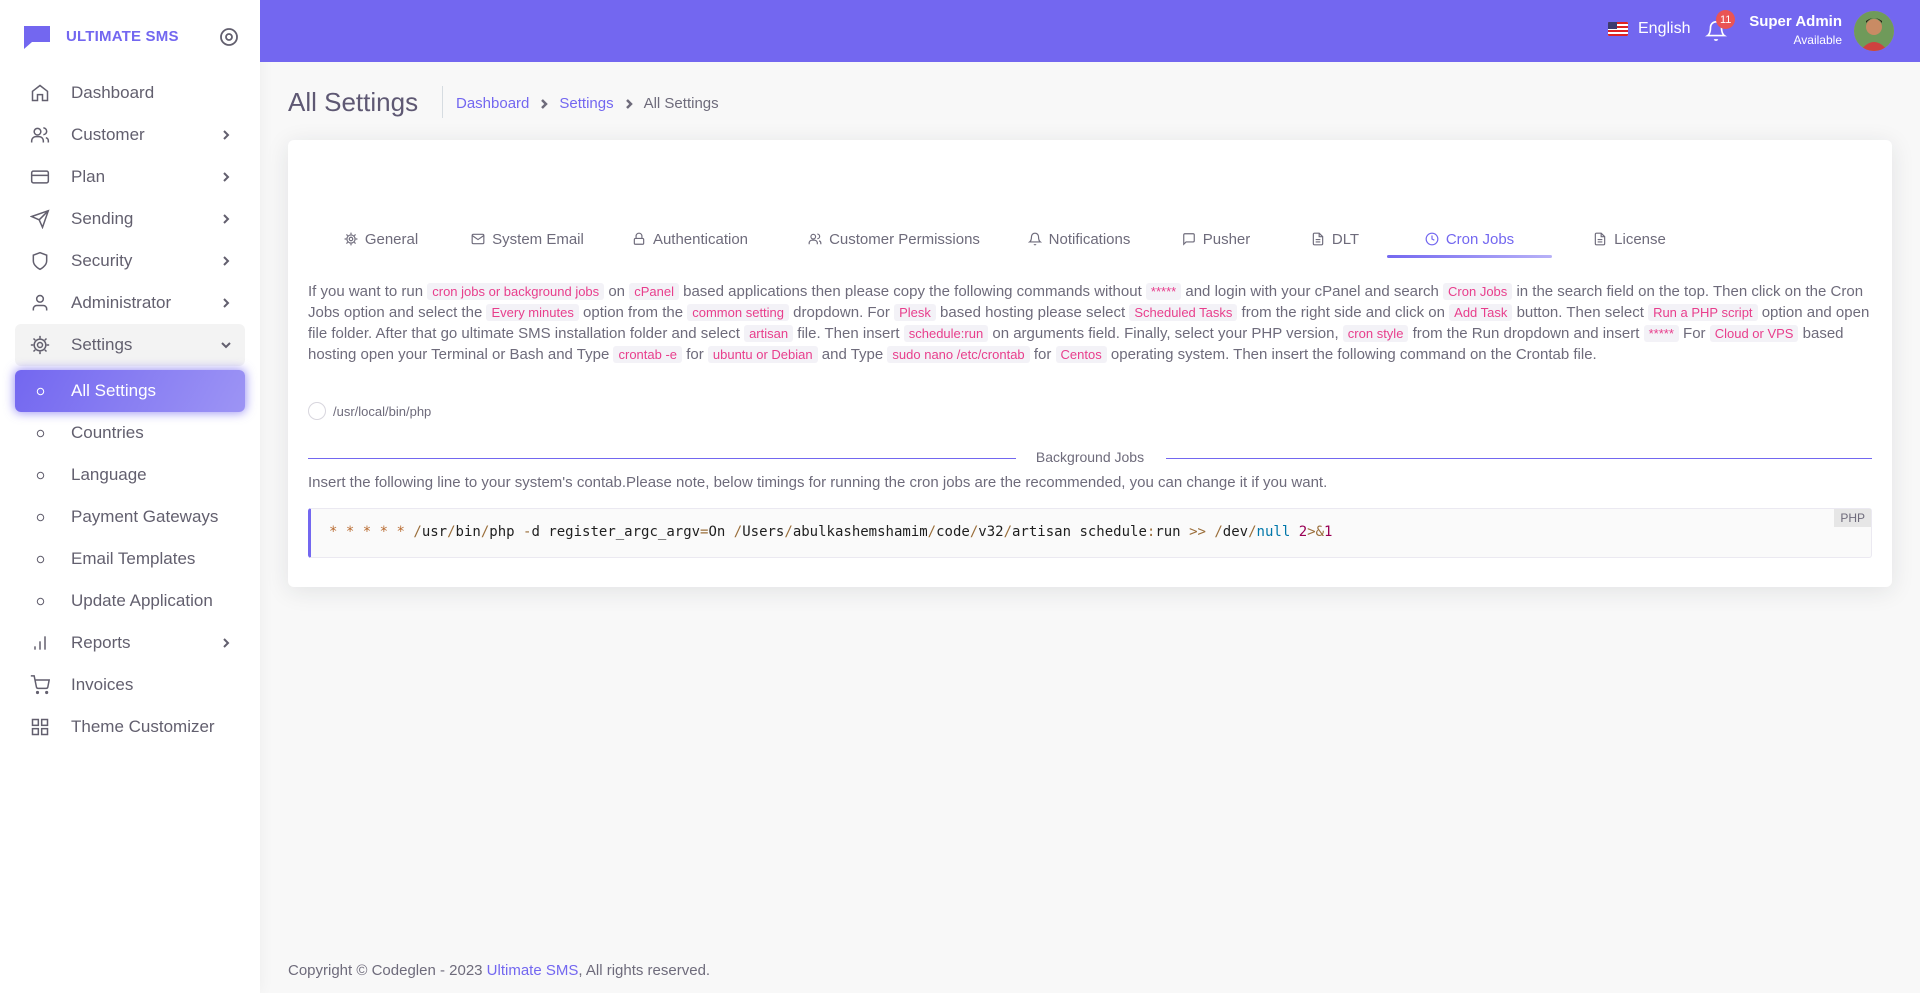 The image size is (1920, 993). I want to click on sidebar-item-email-templates: Email Templates, so click(130, 559).